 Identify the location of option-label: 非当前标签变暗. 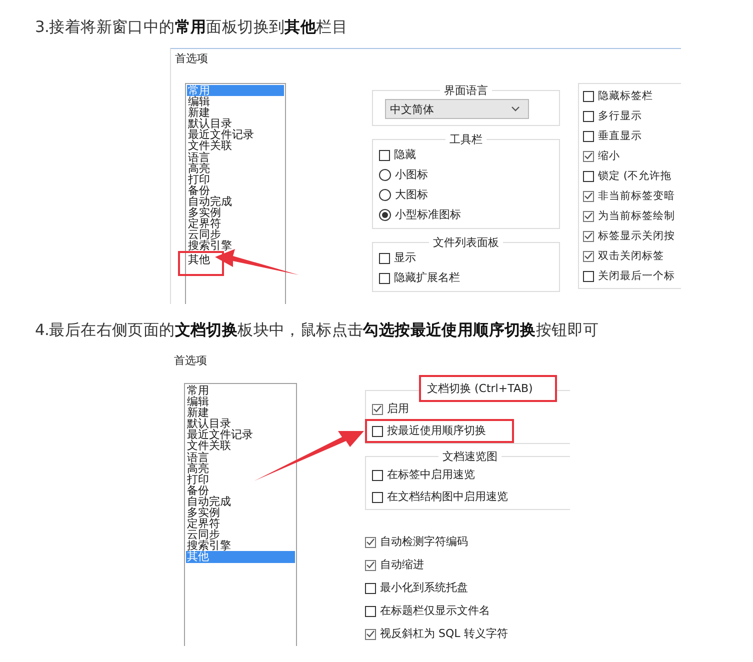
(636, 196).